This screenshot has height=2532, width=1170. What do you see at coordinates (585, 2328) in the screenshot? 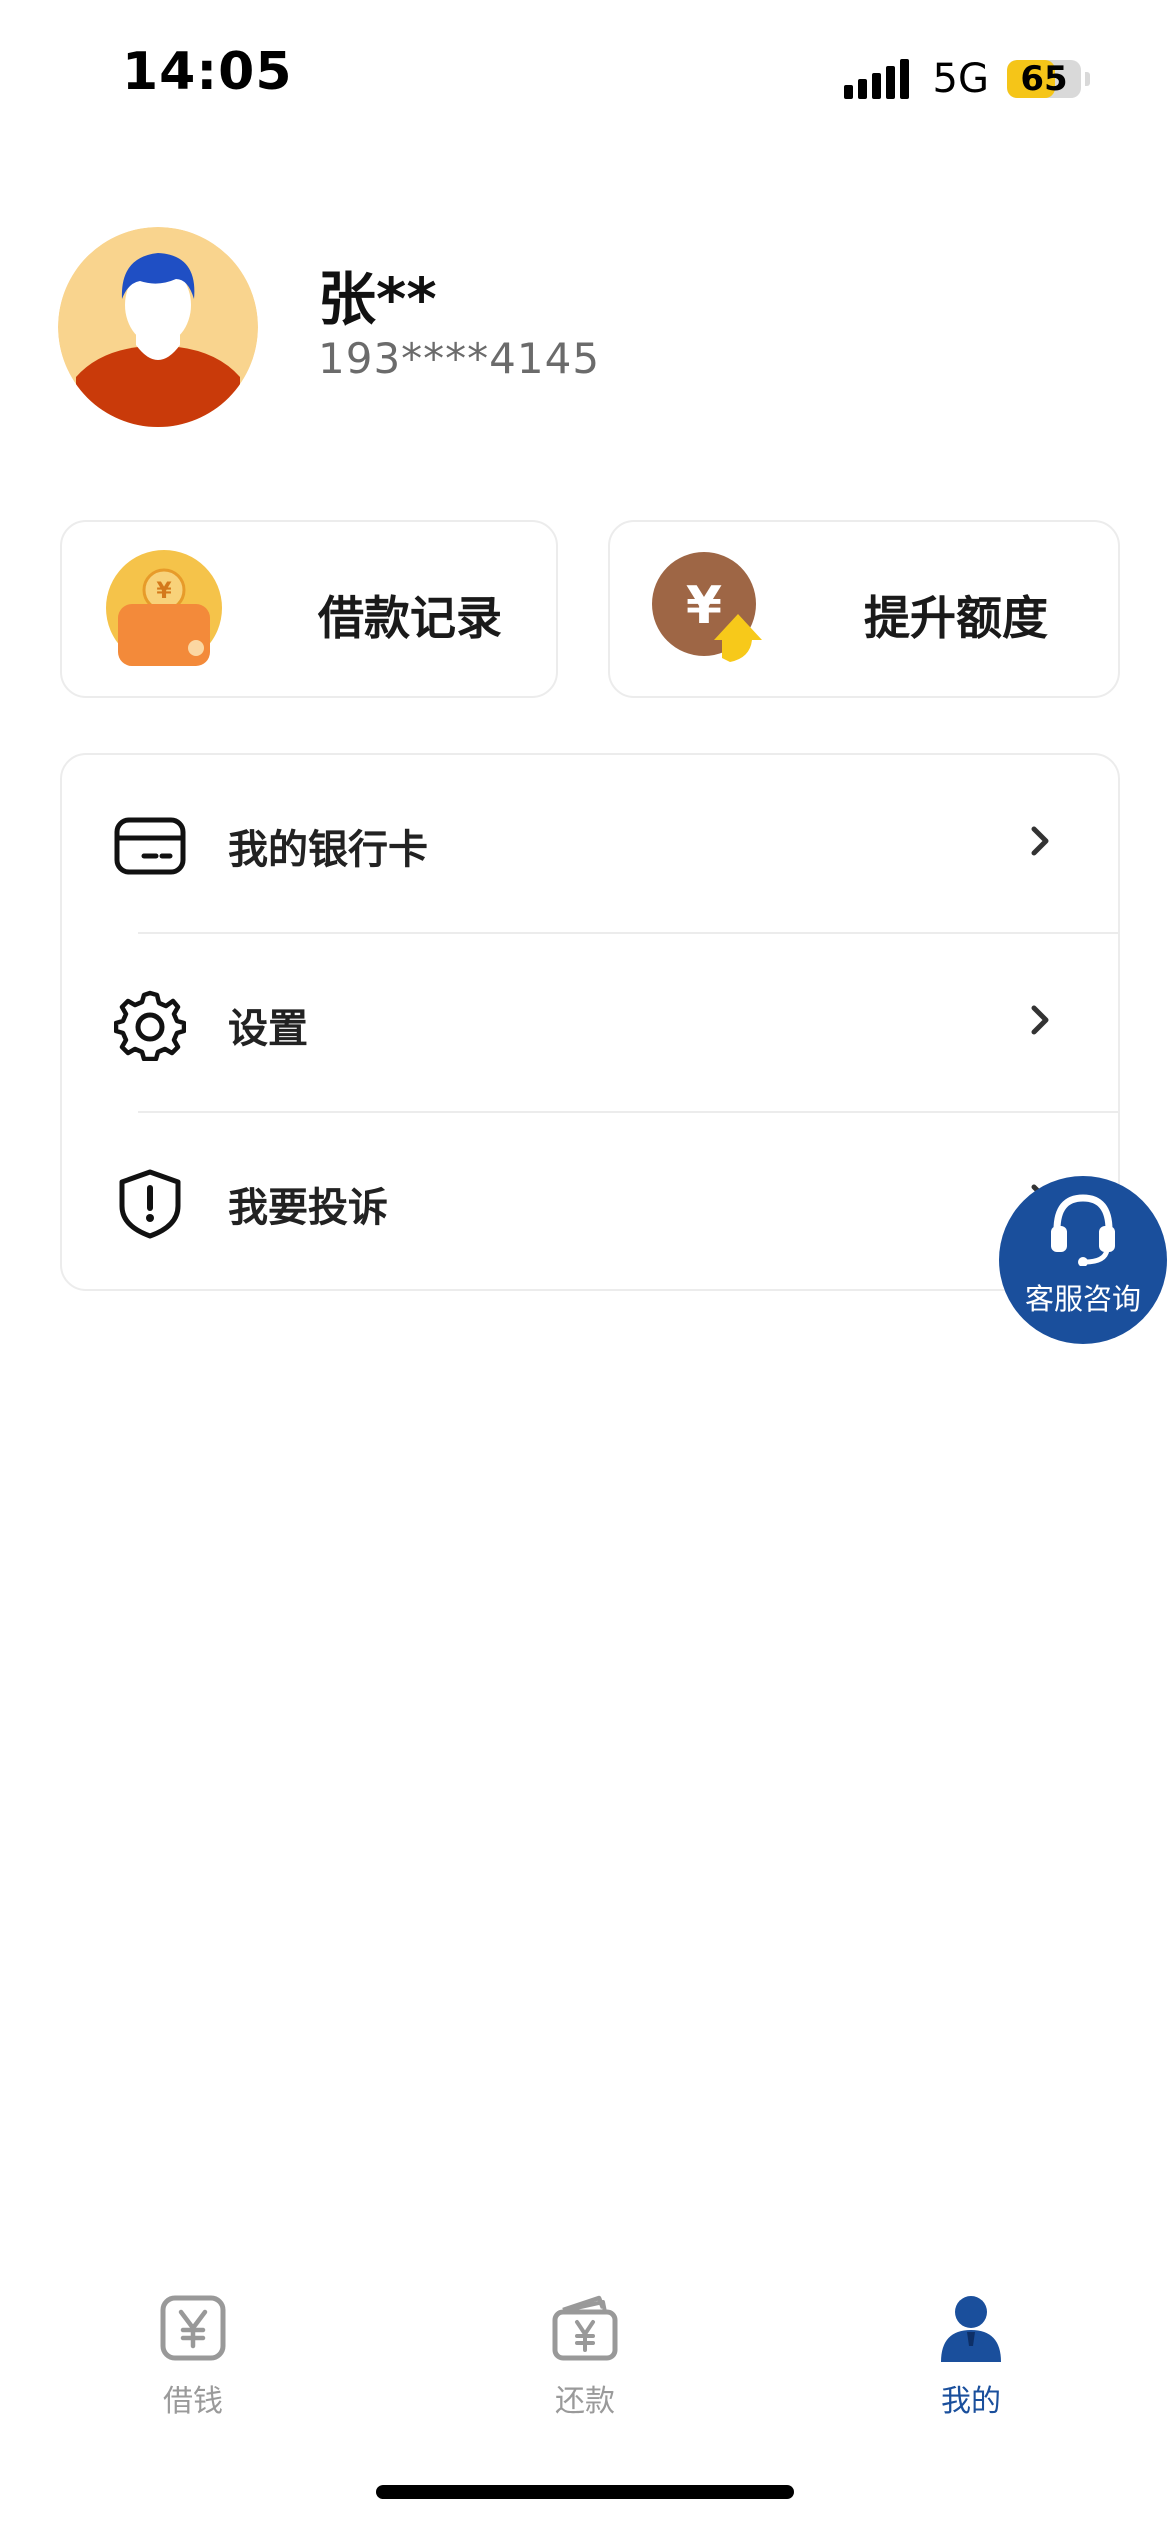
I see `yen-wallet-icon` at bounding box center [585, 2328].